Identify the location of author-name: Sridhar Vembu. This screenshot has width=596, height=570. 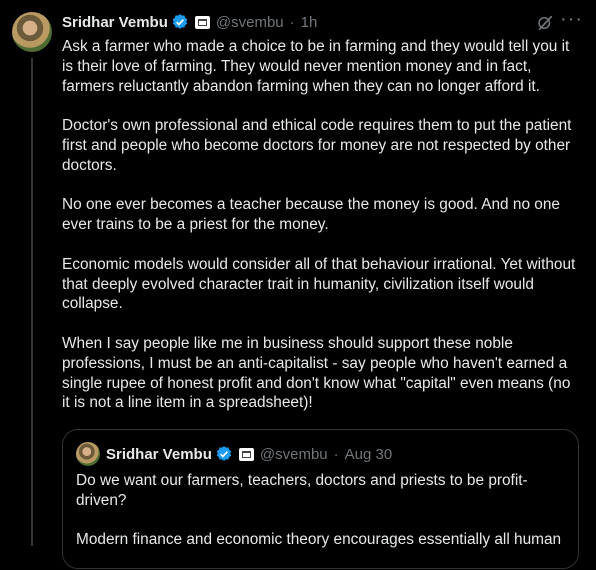
(115, 22).